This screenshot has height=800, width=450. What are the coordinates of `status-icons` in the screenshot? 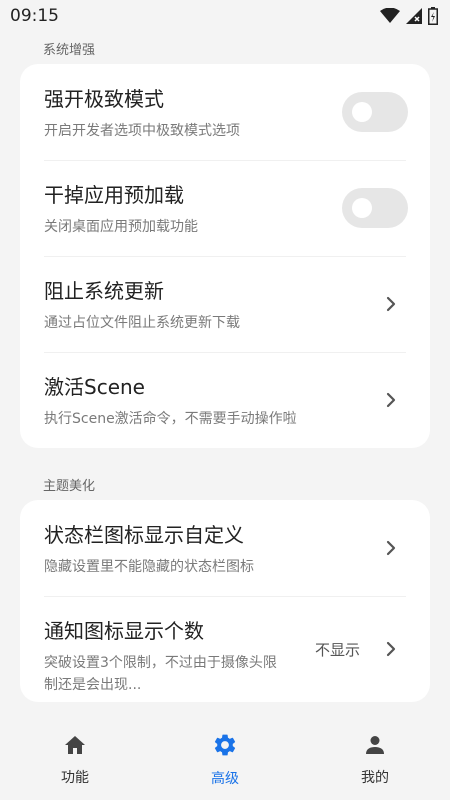 It's located at (409, 16).